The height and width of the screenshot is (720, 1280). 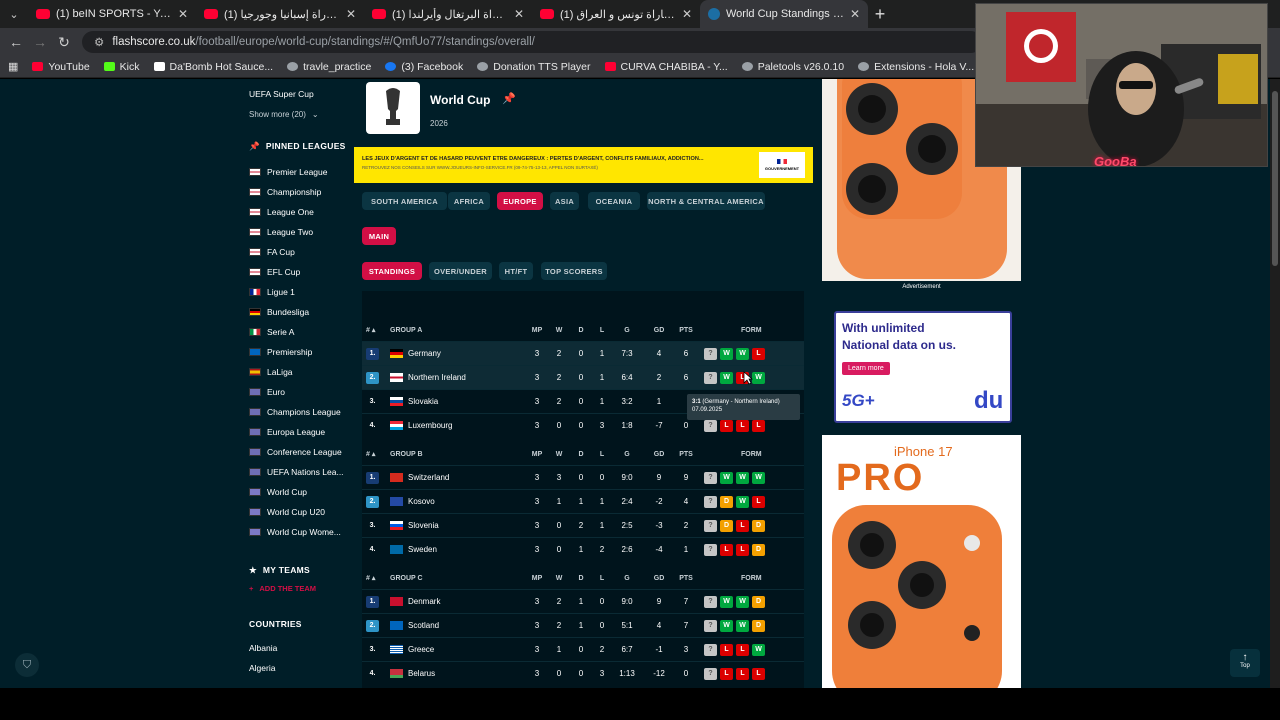 What do you see at coordinates (537, 454) in the screenshot?
I see `column-header-mp: MP` at bounding box center [537, 454].